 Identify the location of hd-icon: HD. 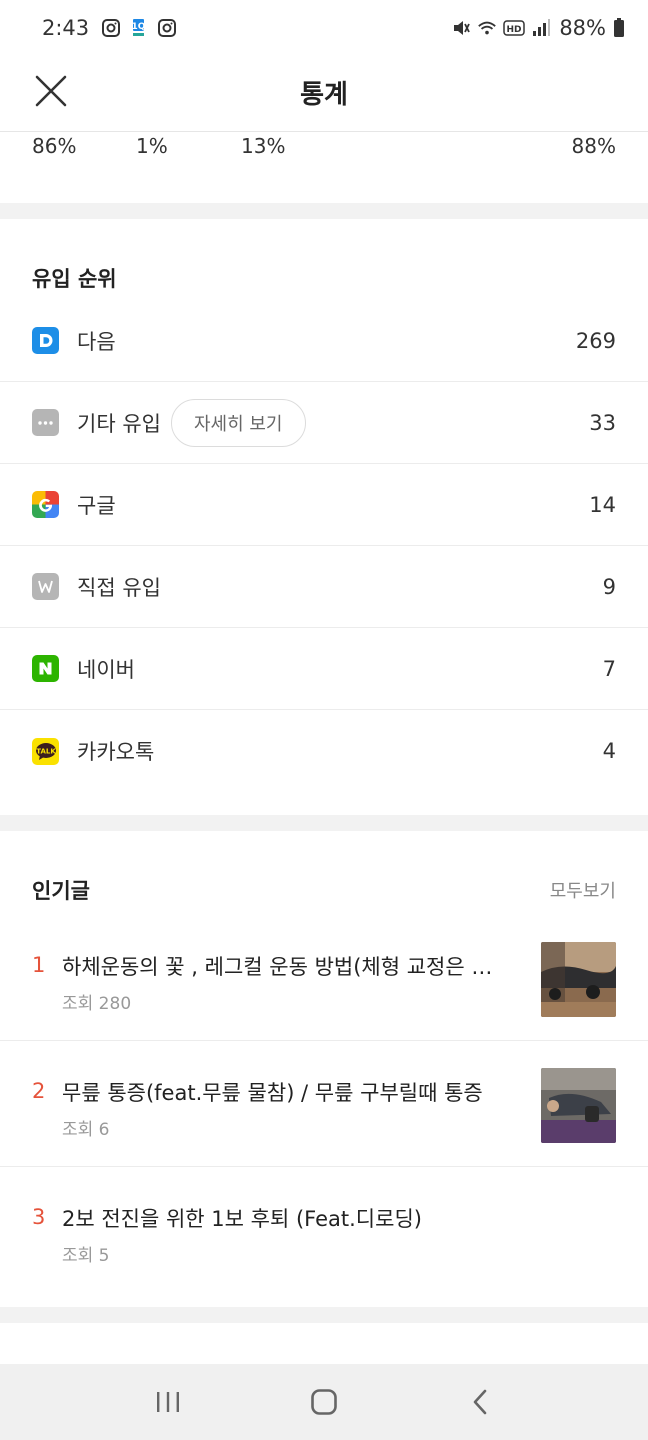
(514, 28).